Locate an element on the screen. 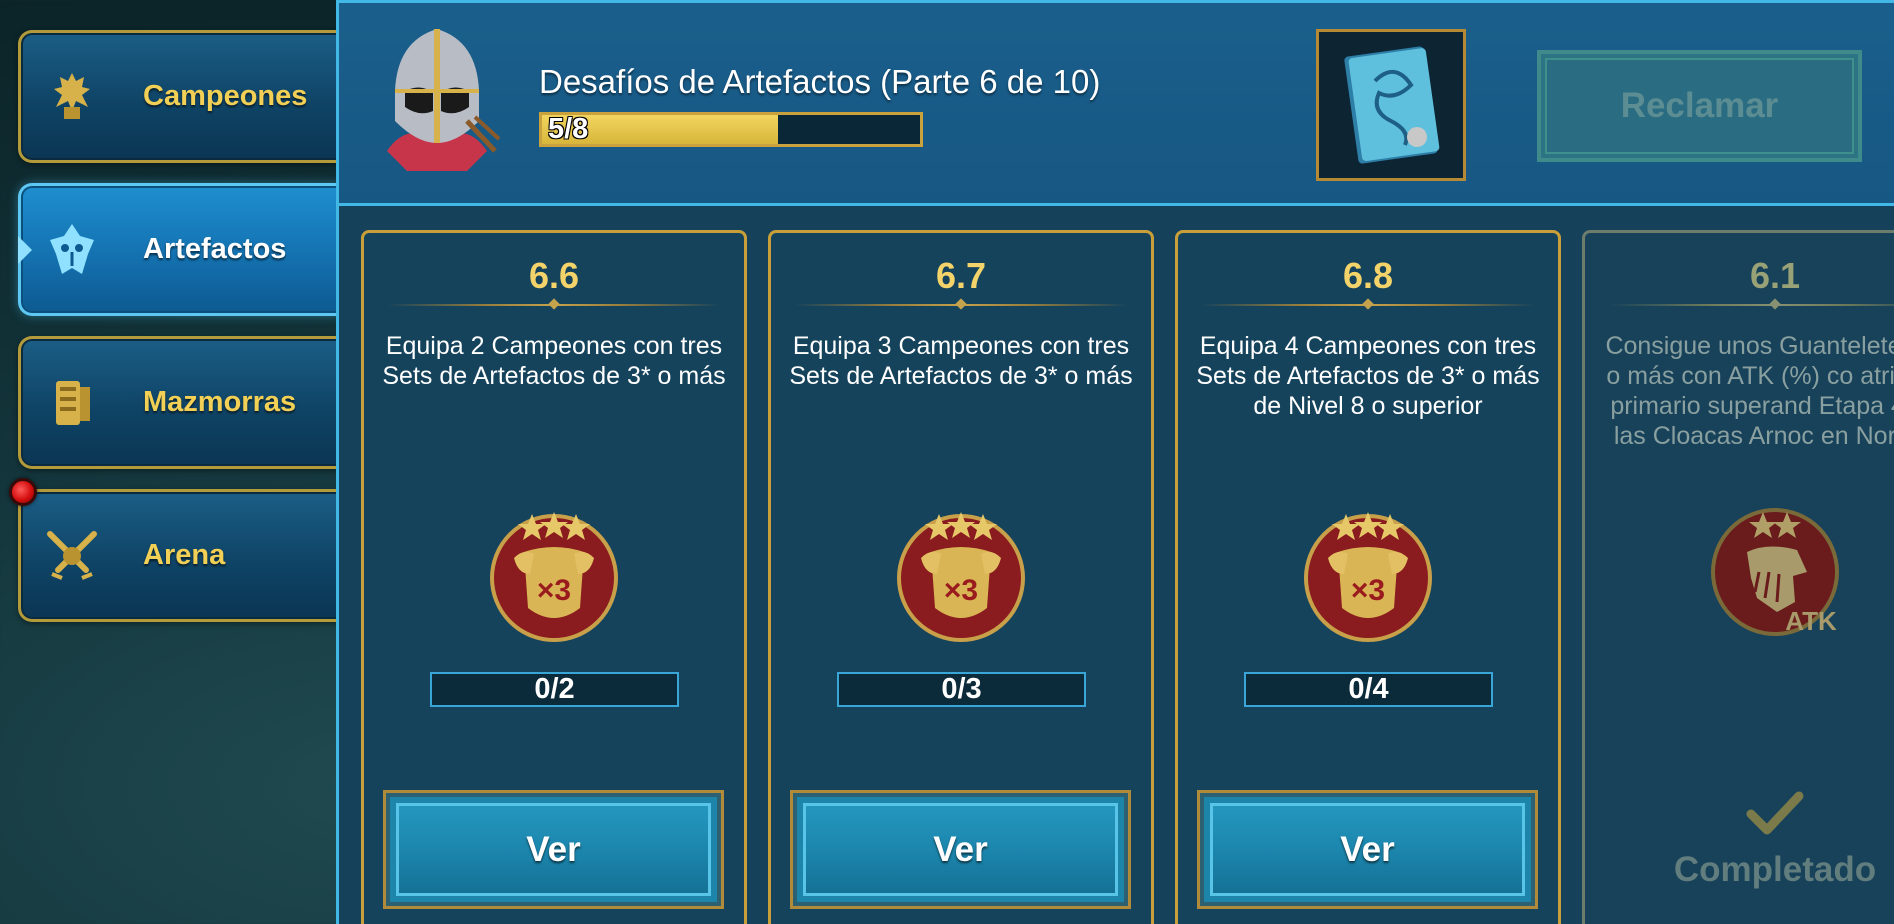 This screenshot has height=924, width=1894. challenge-number: 6.1 is located at coordinates (1775, 275).